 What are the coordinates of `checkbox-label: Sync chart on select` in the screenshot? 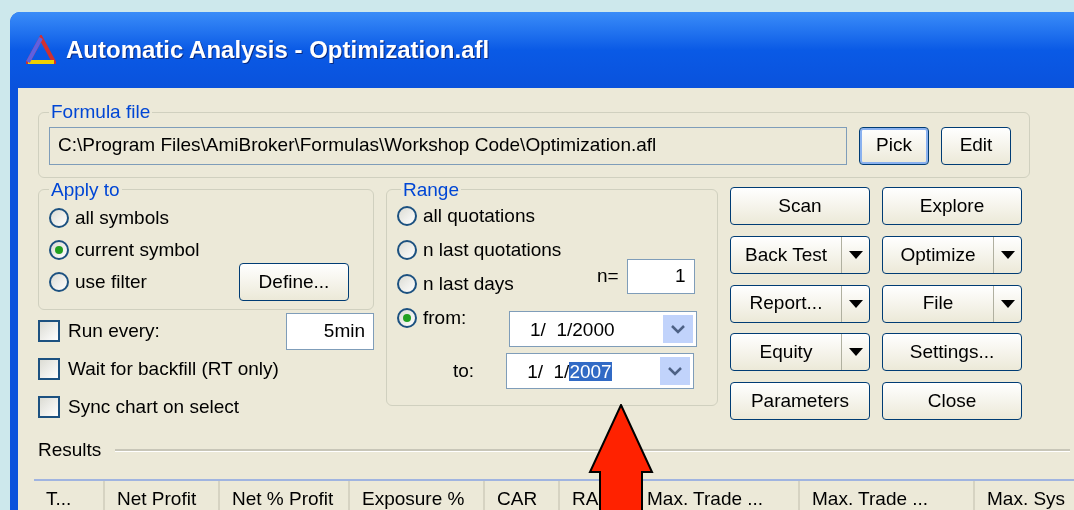 It's located at (154, 406).